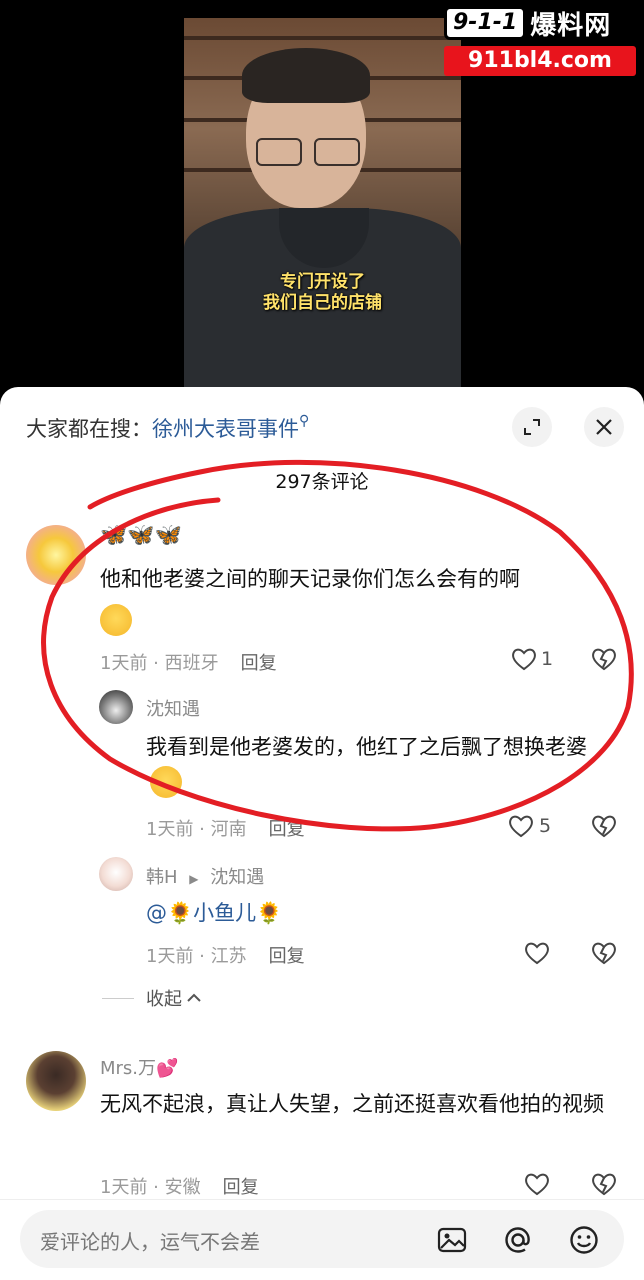 This screenshot has width=644, height=1280. What do you see at coordinates (452, 1240) in the screenshot?
I see `image-icon` at bounding box center [452, 1240].